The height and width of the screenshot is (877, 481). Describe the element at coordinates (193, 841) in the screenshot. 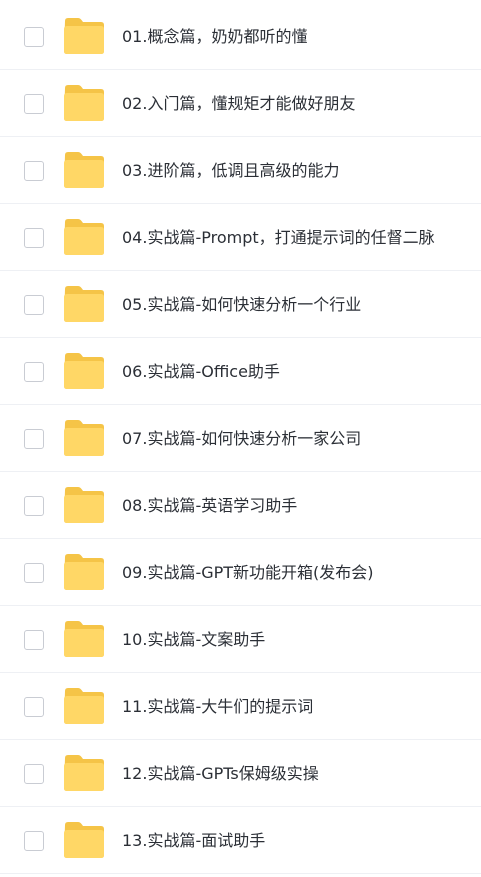

I see `folder-name: 13.实战篇-面试助手` at that location.